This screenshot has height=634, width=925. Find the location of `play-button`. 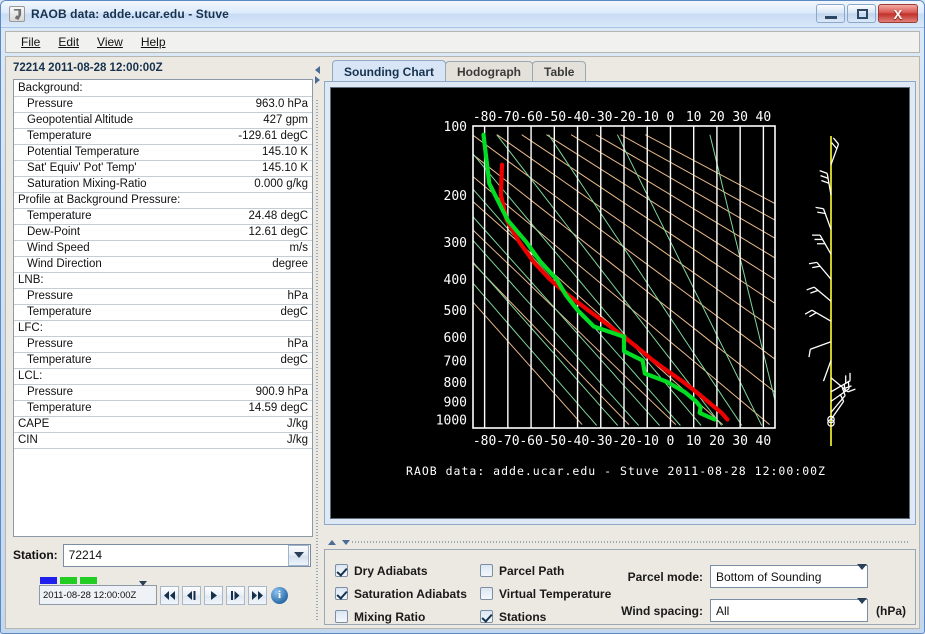

play-button is located at coordinates (213, 595).